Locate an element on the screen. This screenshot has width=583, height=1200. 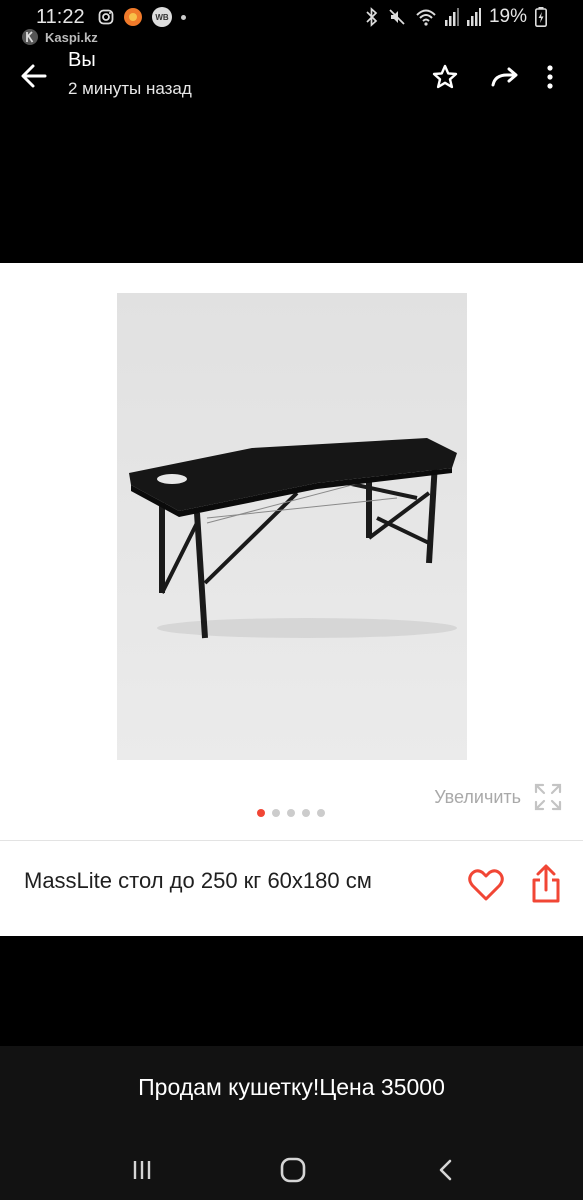
status-bar: 11:22 WB Kaspi.kz 19% is located at coordinates (291, 22).